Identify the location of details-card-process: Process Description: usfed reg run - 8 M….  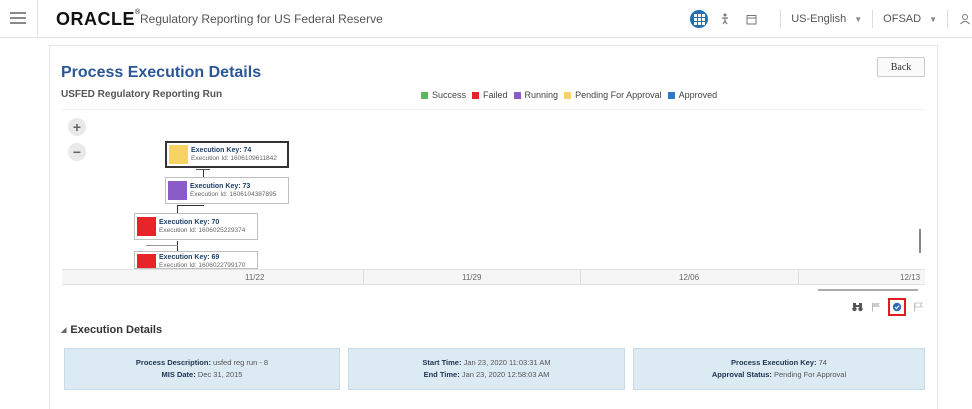
(202, 369).